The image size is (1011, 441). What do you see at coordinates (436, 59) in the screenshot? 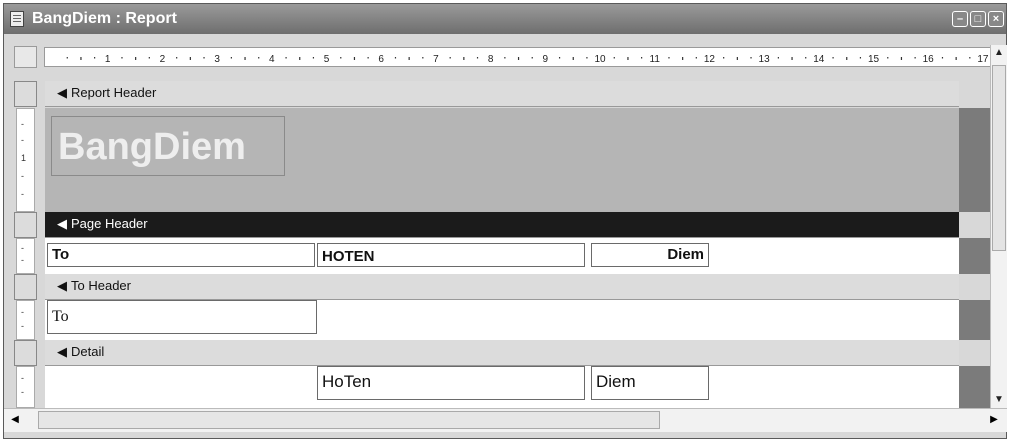
I see `ruler-number: 7` at bounding box center [436, 59].